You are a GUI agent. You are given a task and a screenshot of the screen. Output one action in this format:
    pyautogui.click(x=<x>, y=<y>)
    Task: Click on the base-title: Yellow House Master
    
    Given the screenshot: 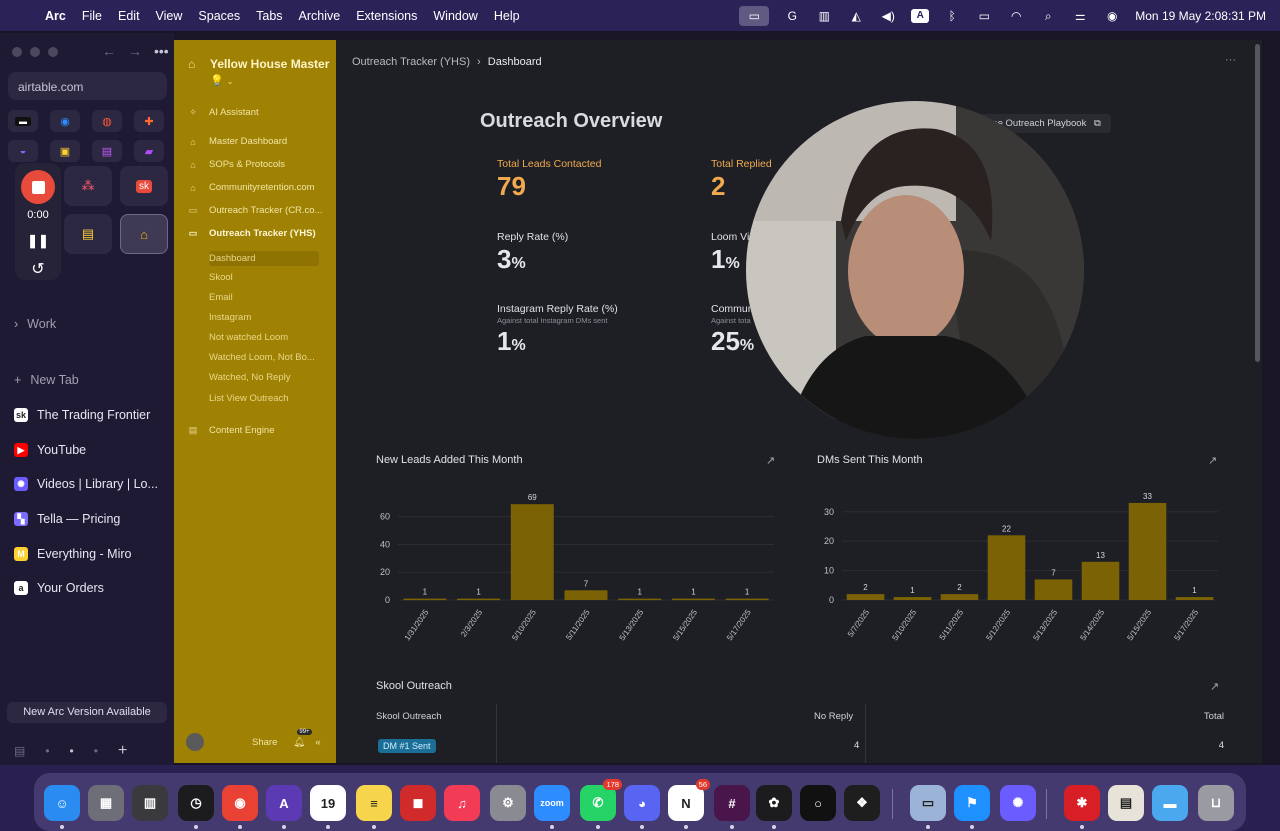 What is the action you would take?
    pyautogui.click(x=271, y=64)
    